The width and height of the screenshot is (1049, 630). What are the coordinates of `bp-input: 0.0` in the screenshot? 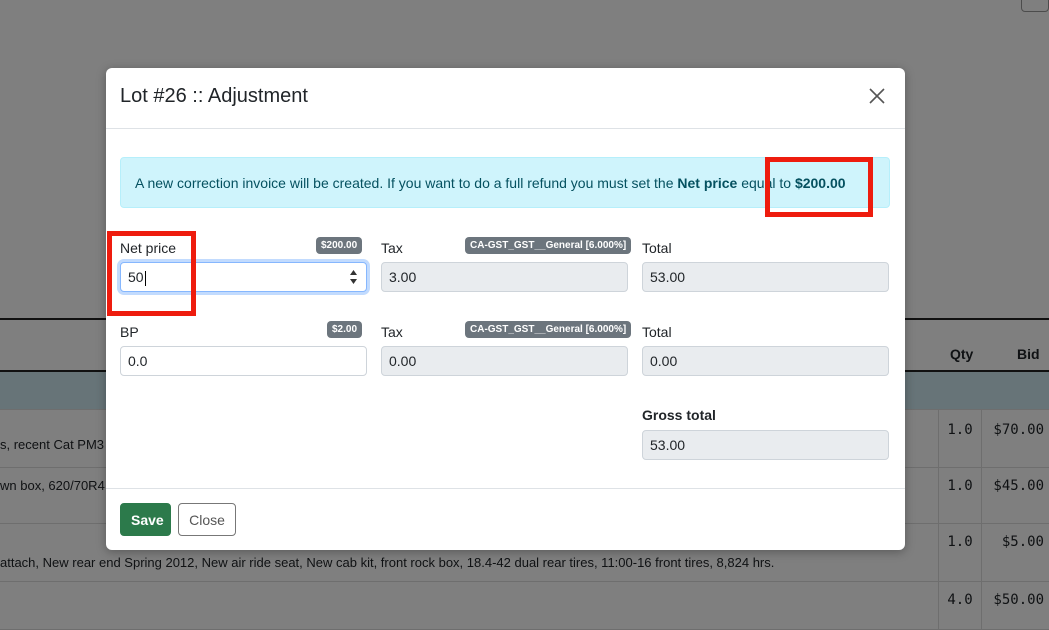 It's located at (243, 361).